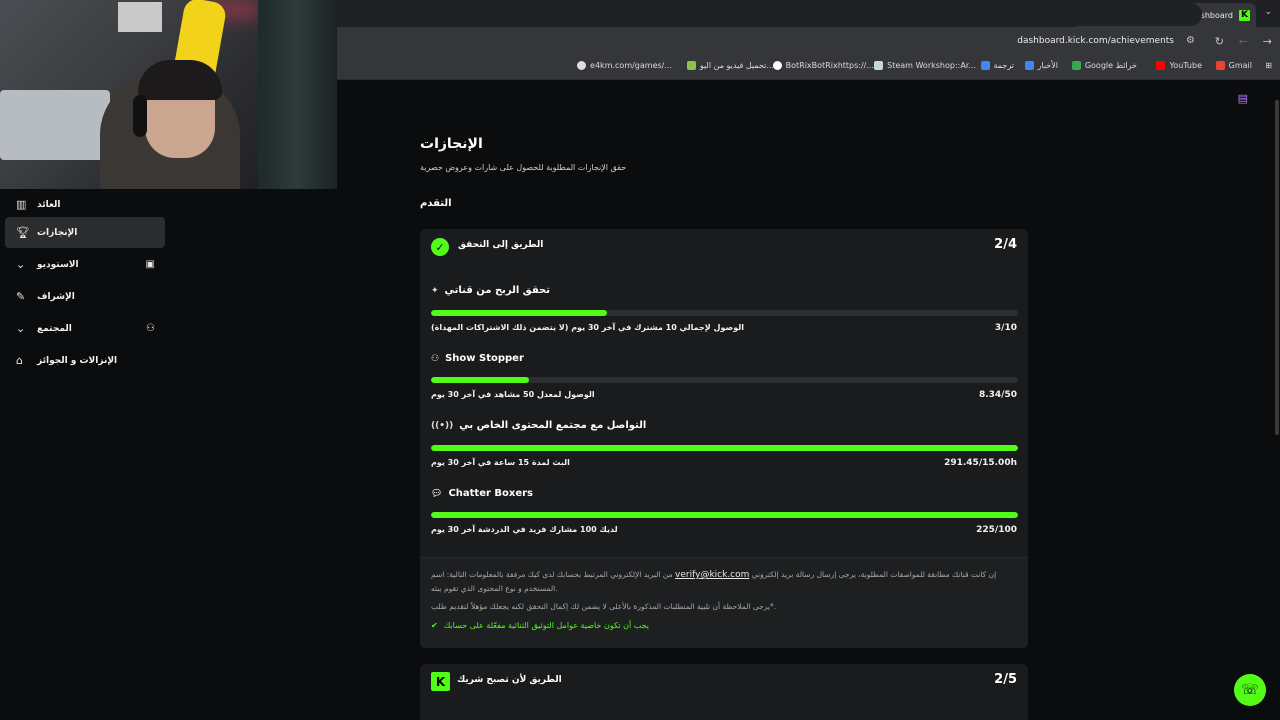 The image size is (1280, 720). Describe the element at coordinates (1005, 244) in the screenshot. I see `card-progress-count: 2/4` at that location.